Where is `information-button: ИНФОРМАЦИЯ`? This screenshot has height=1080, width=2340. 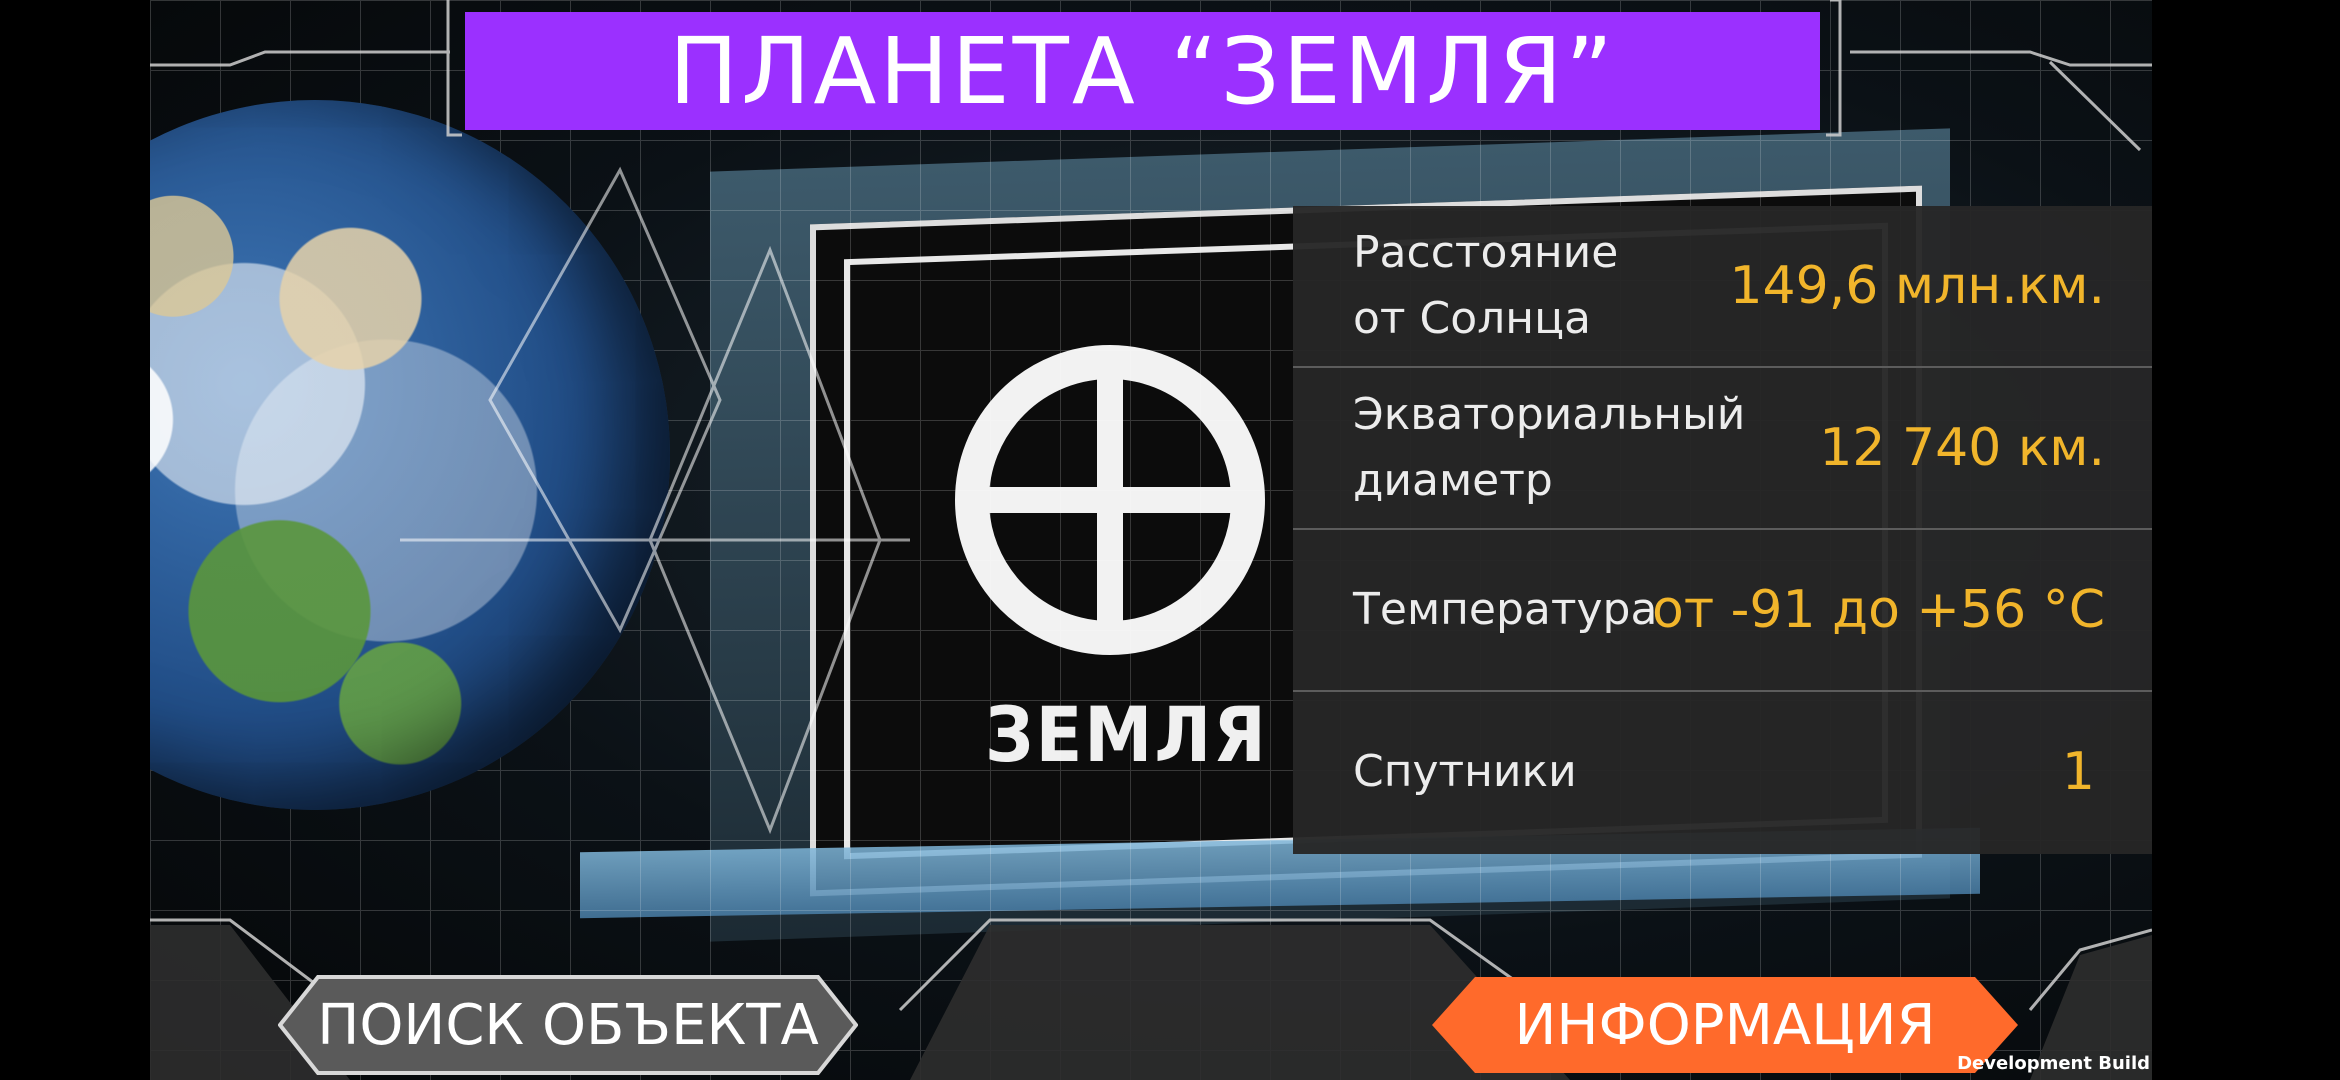 information-button: ИНФОРМАЦИЯ is located at coordinates (1725, 1025).